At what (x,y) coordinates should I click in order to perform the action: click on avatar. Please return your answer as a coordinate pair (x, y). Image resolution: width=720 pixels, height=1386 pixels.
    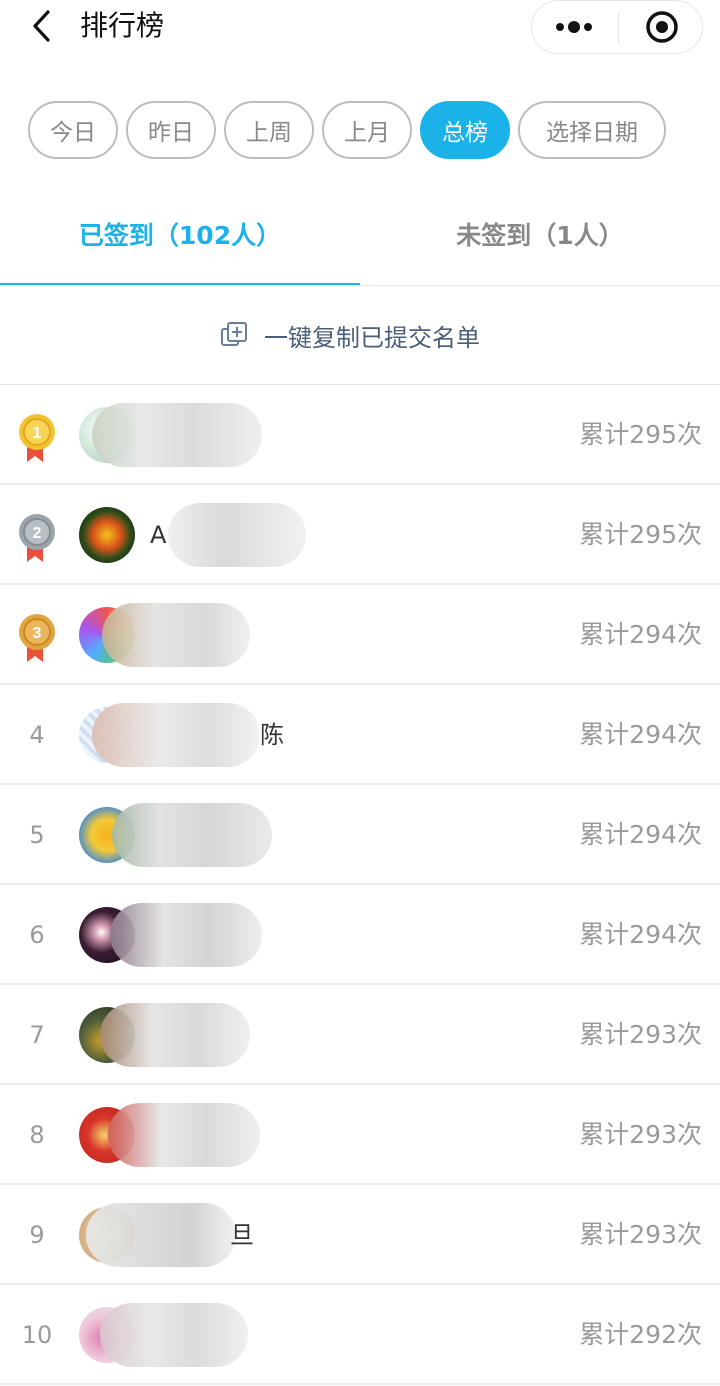
    Looking at the image, I should click on (107, 535).